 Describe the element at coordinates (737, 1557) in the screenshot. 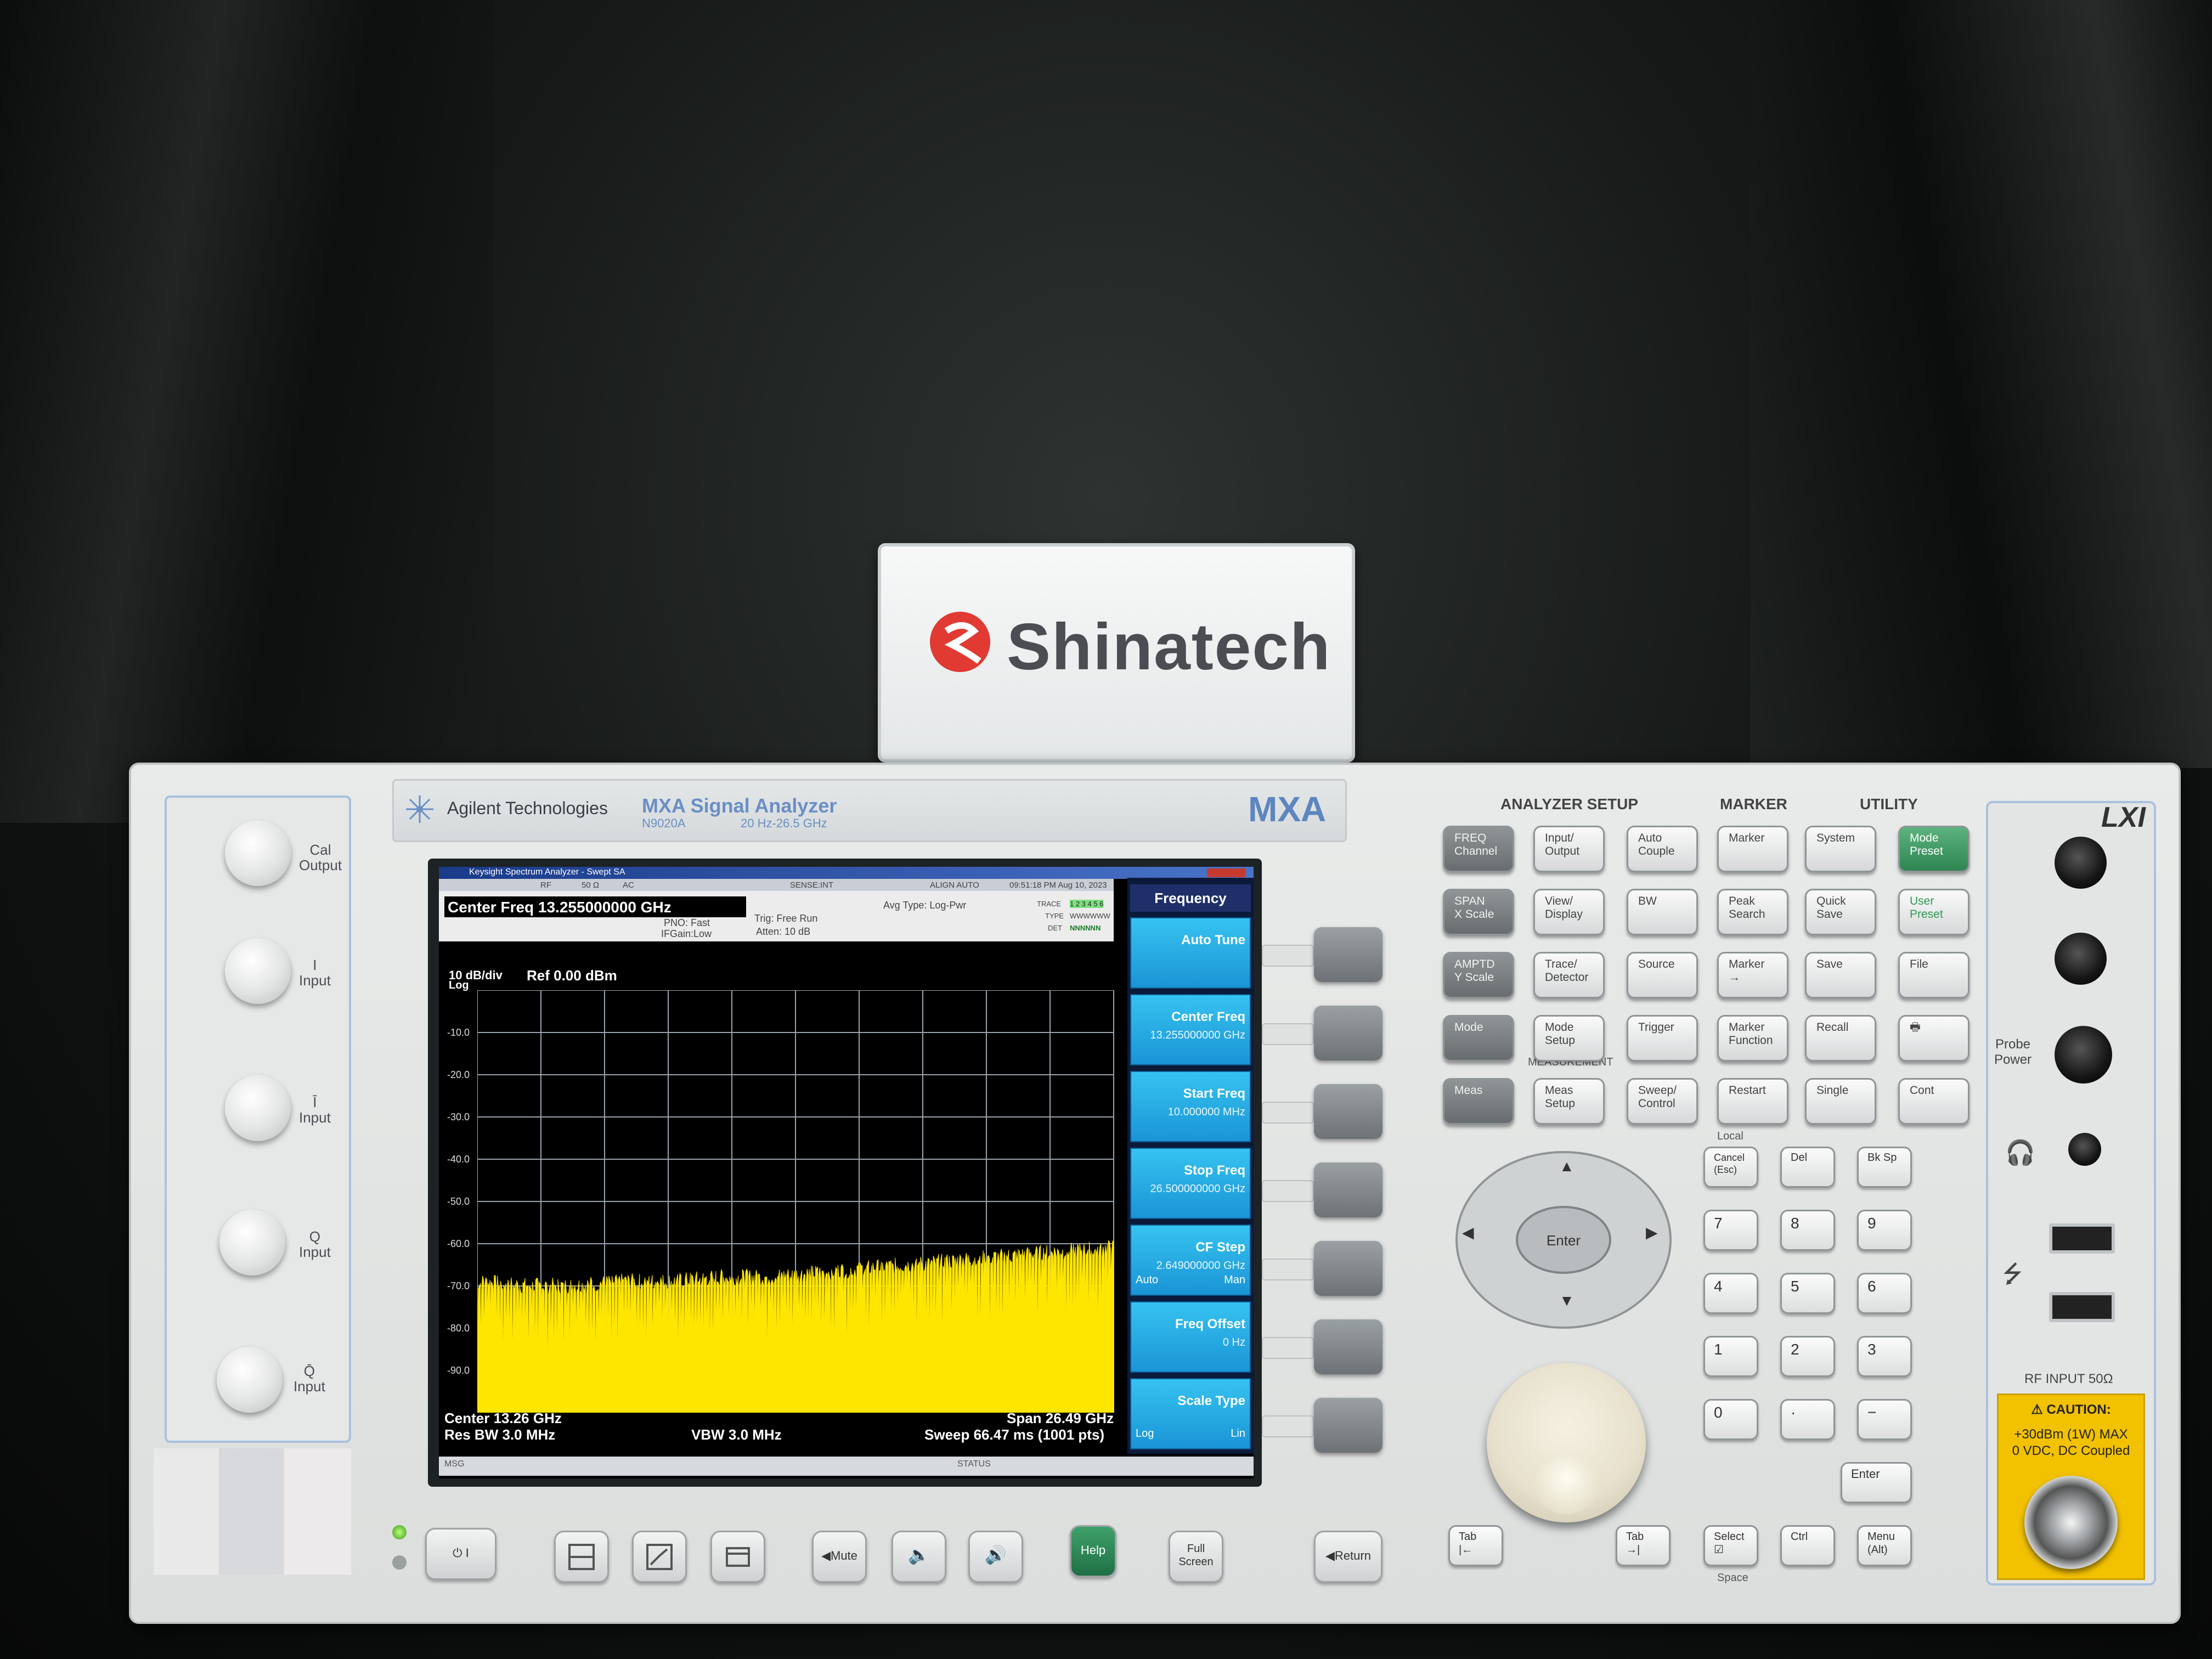

I see `next-window-button` at that location.